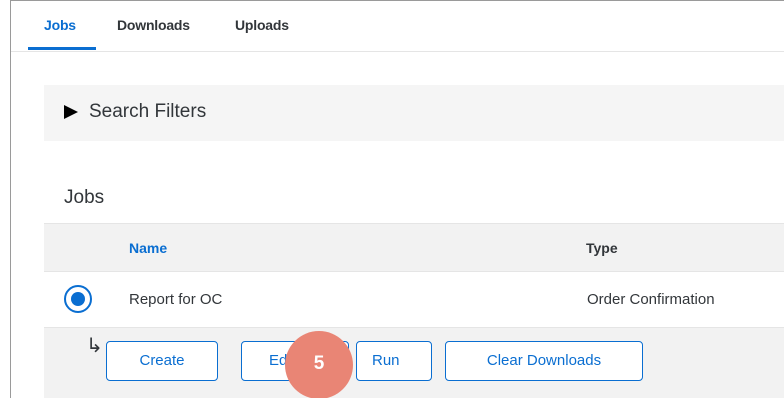 Image resolution: width=784 pixels, height=398 pixels. I want to click on column-header-name: Name, so click(148, 248).